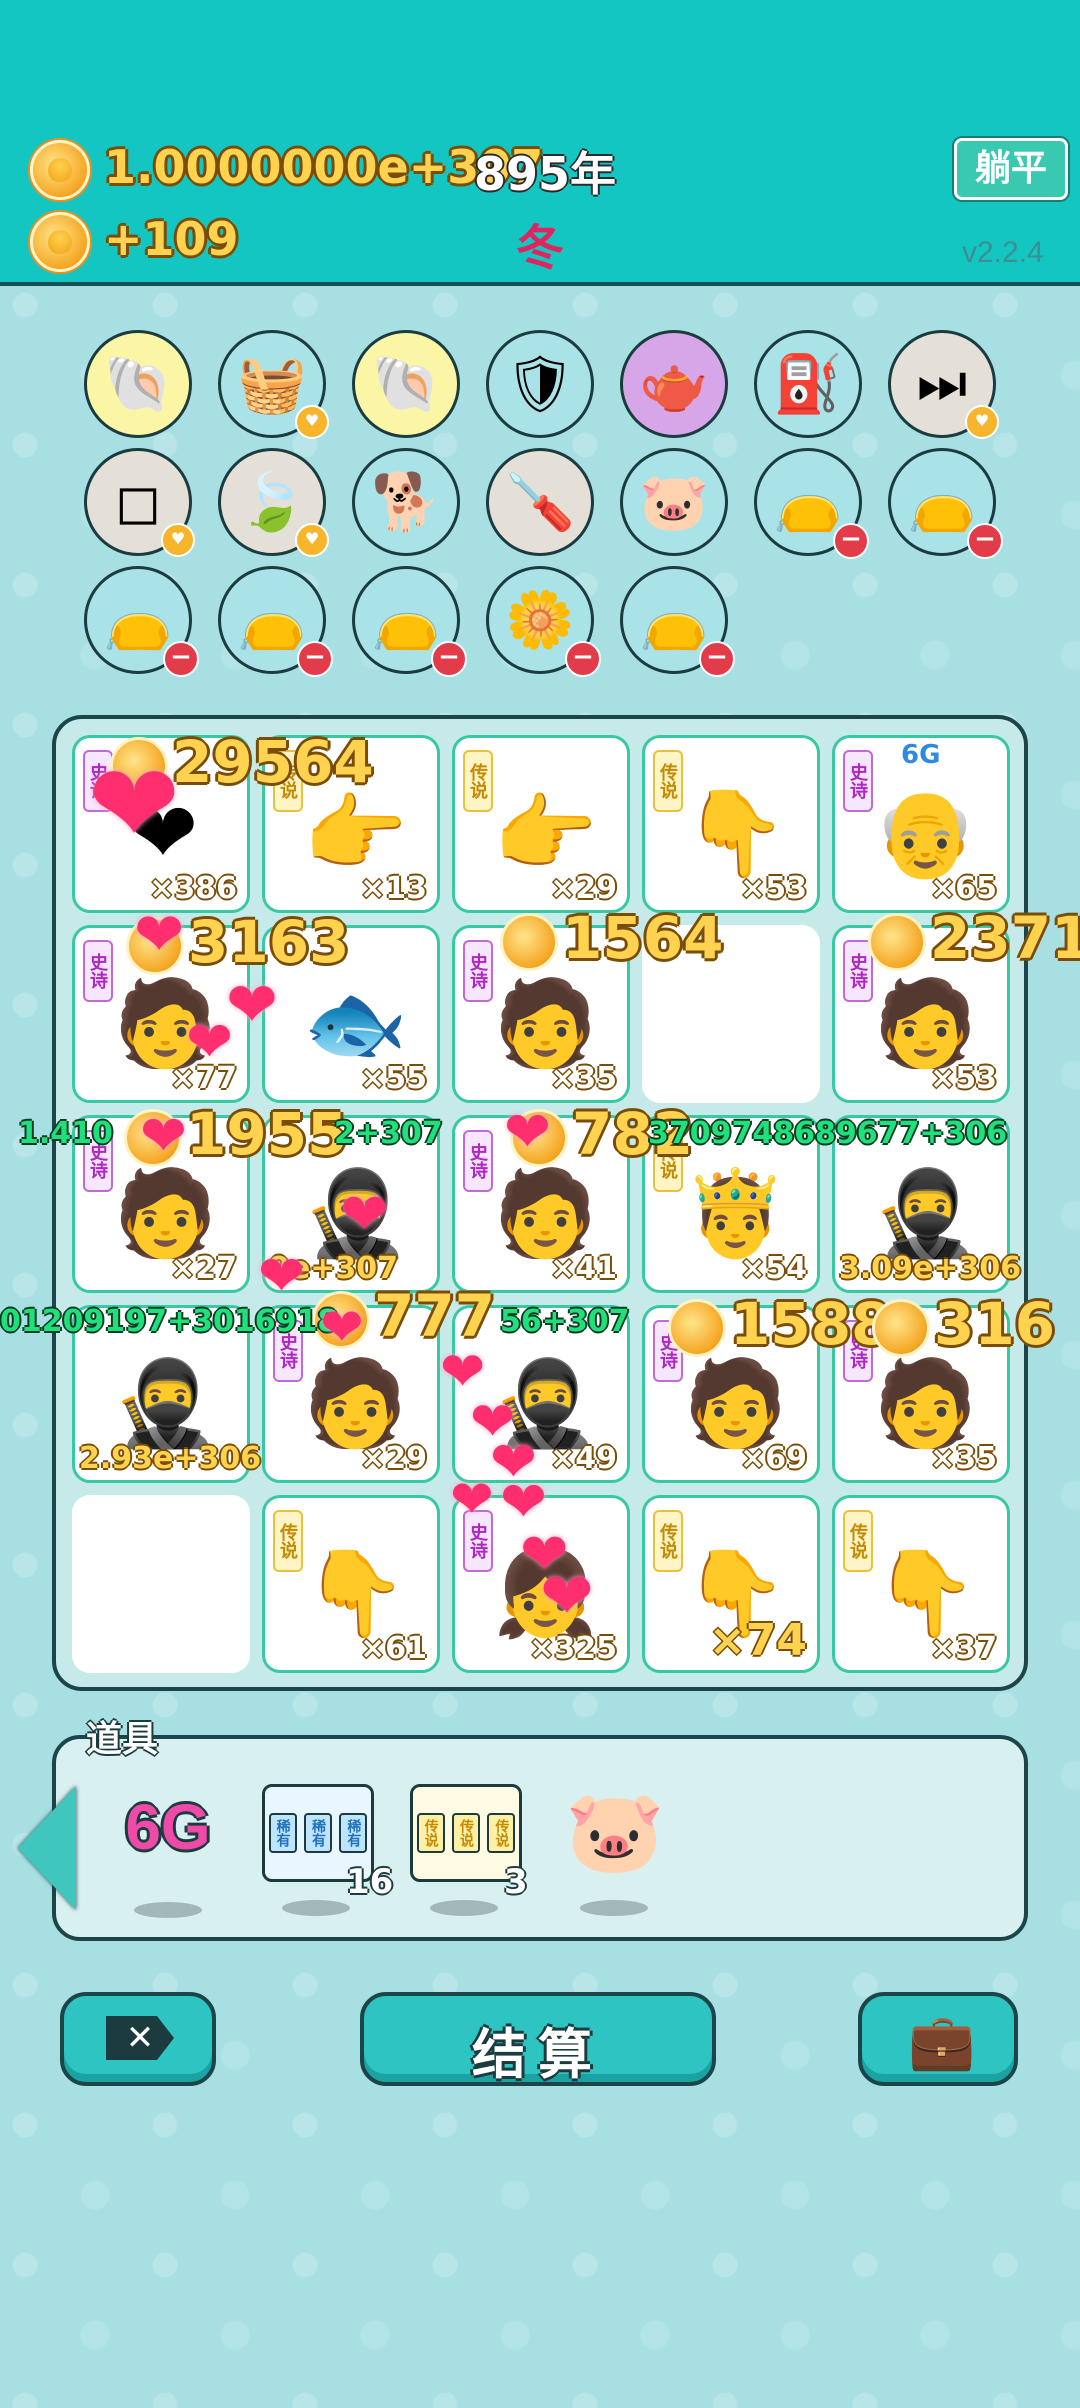 The height and width of the screenshot is (2408, 1080). What do you see at coordinates (974, 938) in the screenshot?
I see `coin-gain-popup: 2371` at bounding box center [974, 938].